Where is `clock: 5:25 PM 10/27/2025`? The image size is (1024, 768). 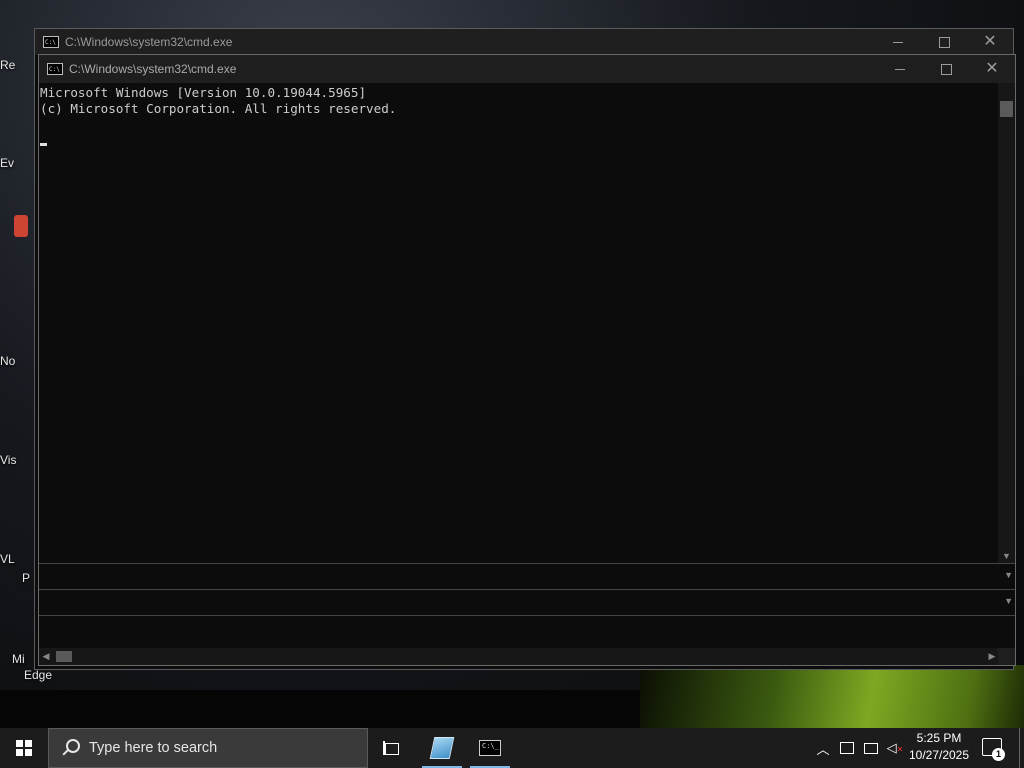 clock: 5:25 PM 10/27/2025 is located at coordinates (939, 747).